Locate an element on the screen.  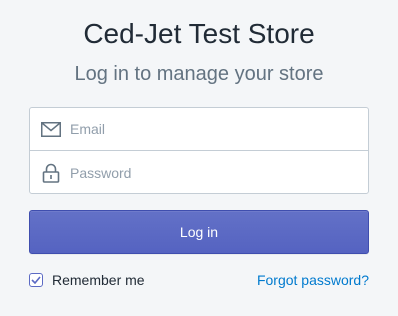
forgot-password-link: Forgot password? is located at coordinates (313, 280).